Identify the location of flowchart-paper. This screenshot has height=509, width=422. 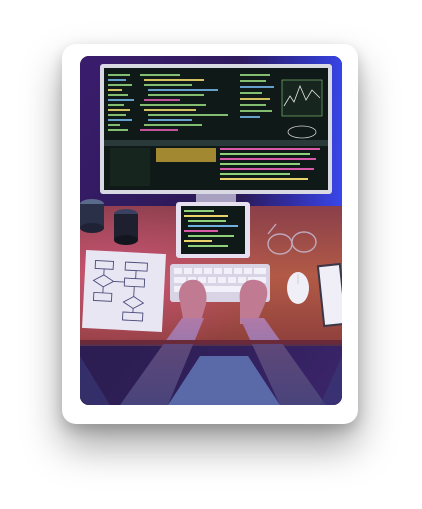
(124, 291).